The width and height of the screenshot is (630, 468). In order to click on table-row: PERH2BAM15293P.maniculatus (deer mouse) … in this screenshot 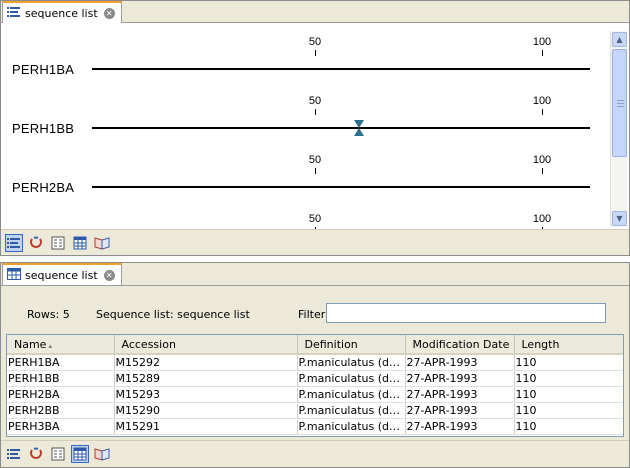, I will do `click(315, 394)`.